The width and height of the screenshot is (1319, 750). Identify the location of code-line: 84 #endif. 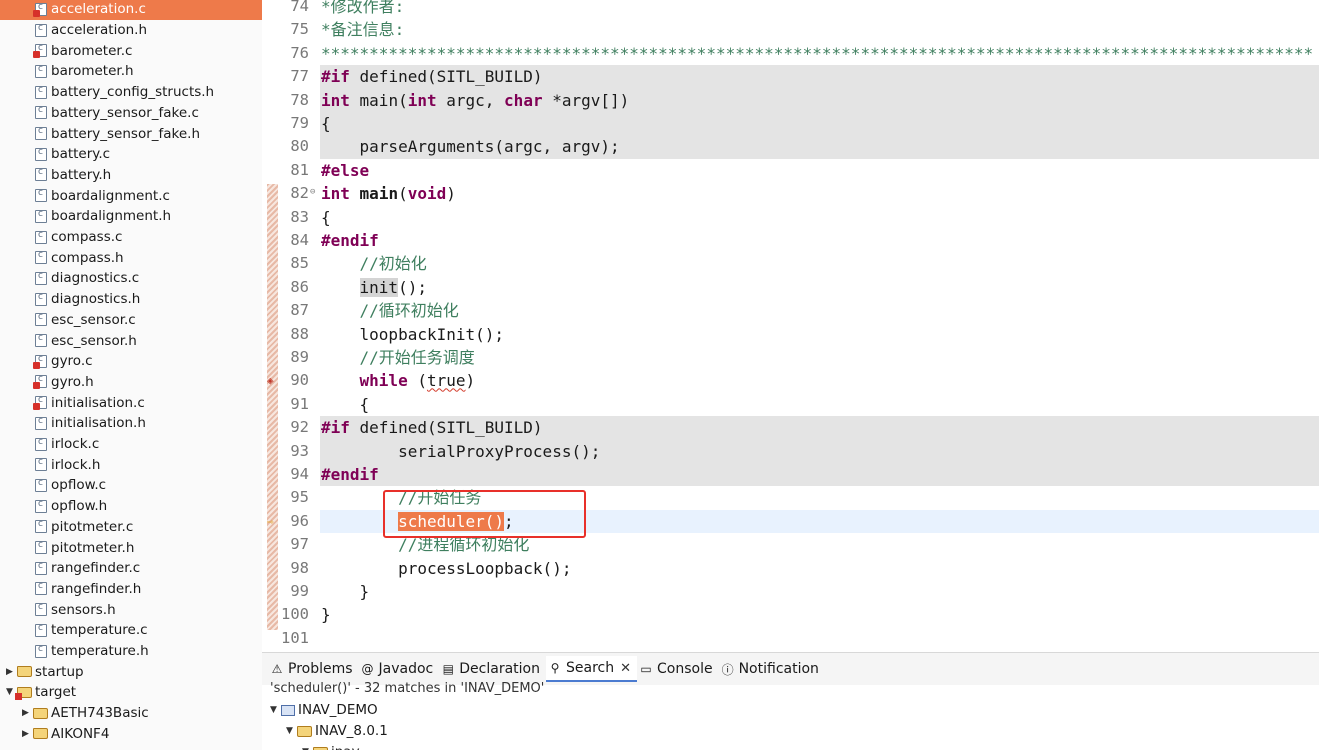
(793, 240).